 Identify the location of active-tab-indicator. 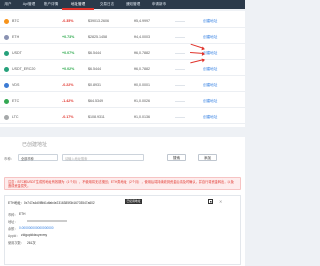
(78, 9).